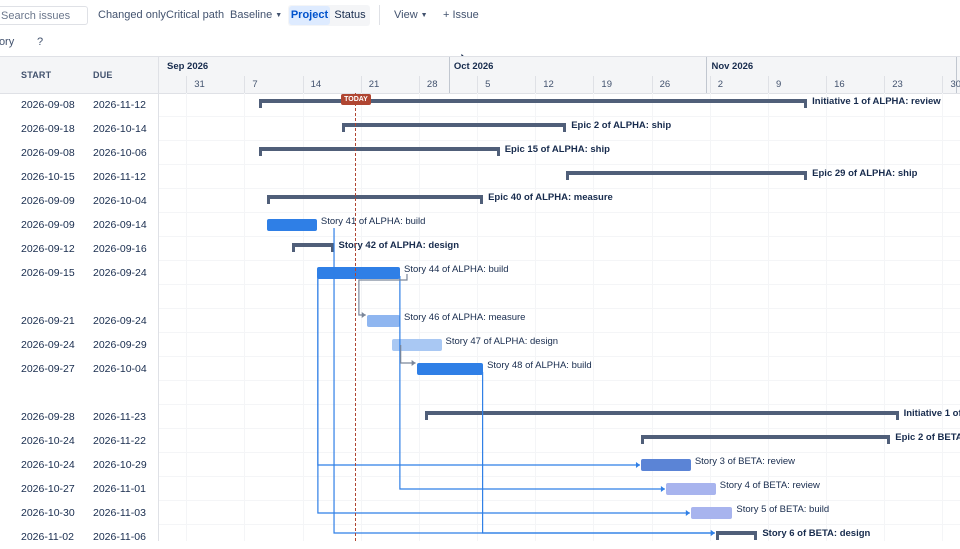  I want to click on table-row: 2026-10-24 2026-10-29, so click(79, 465).